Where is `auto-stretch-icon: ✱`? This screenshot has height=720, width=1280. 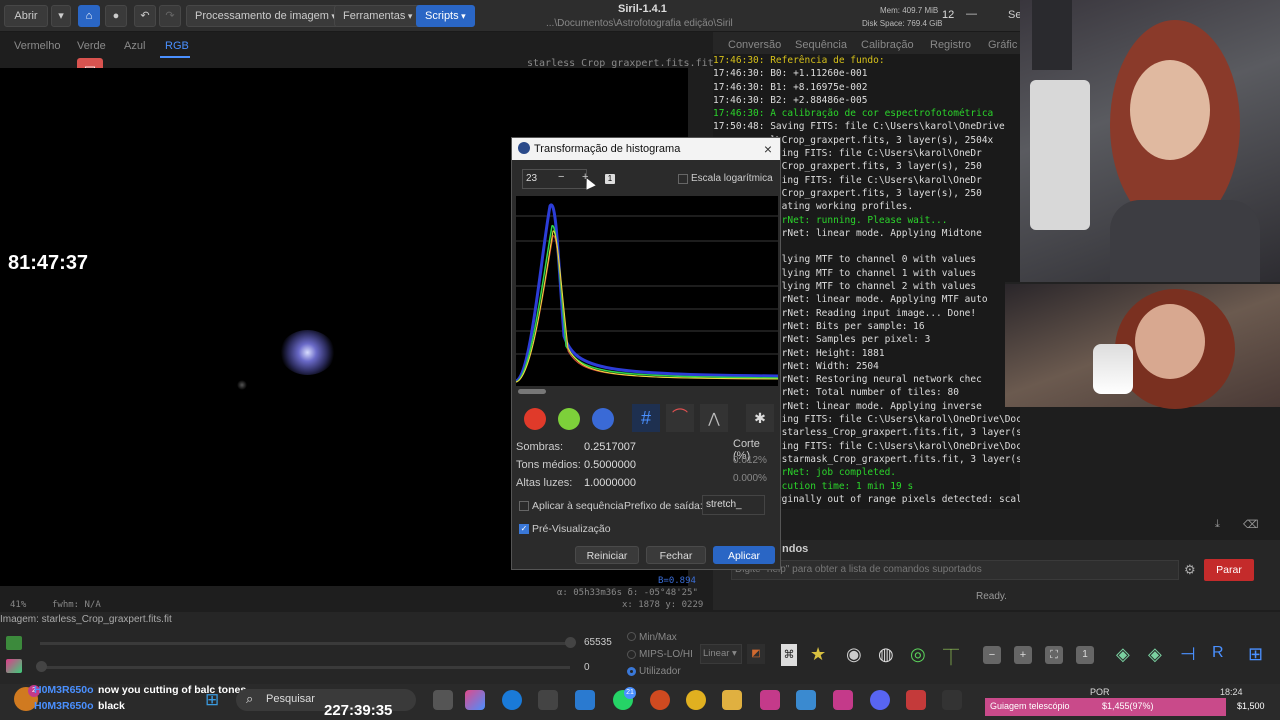
auto-stretch-icon: ✱ is located at coordinates (760, 418).